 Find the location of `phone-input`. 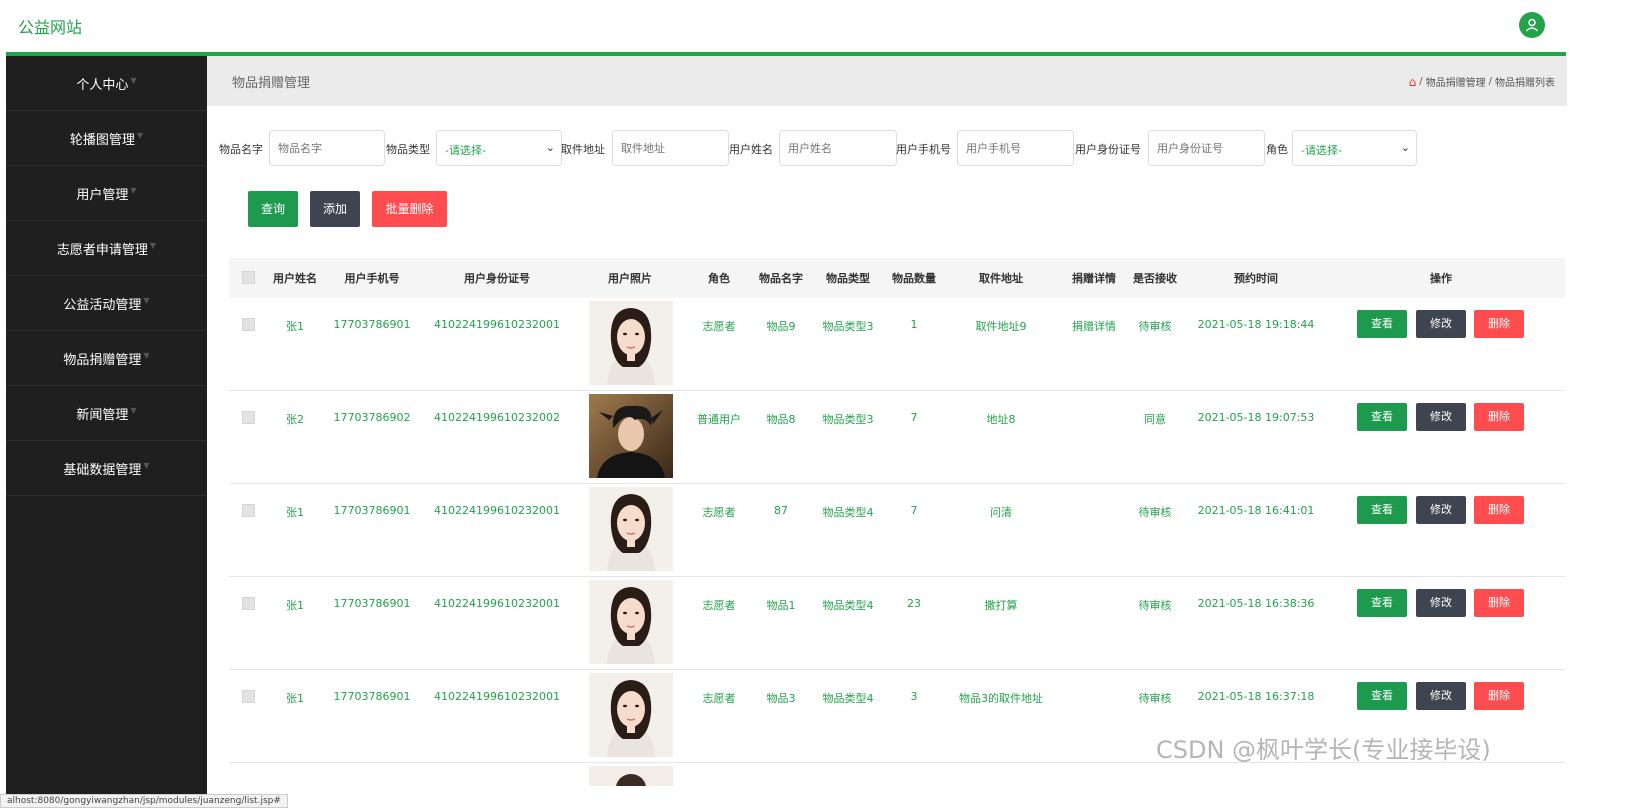

phone-input is located at coordinates (1015, 148).